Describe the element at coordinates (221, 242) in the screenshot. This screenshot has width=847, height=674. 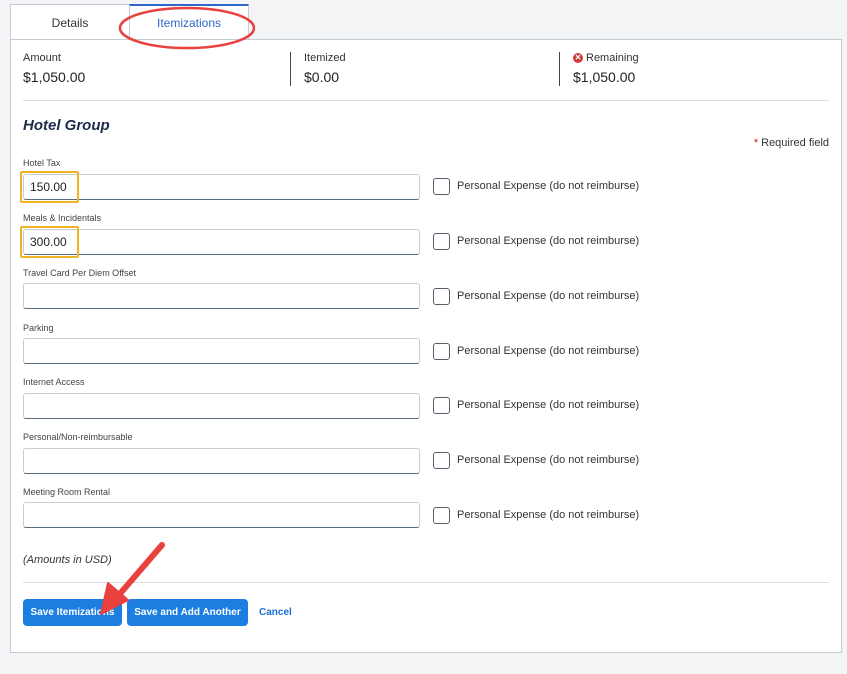
I see `meals-incidentals-input` at that location.